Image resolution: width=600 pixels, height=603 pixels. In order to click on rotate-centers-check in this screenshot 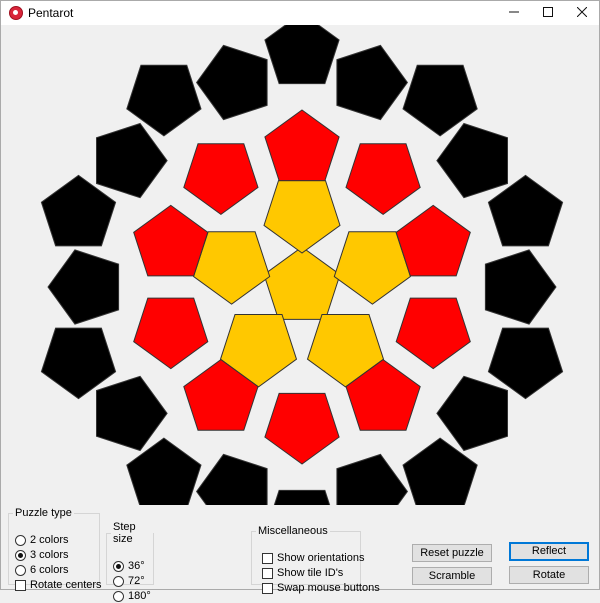, I will do `click(20, 585)`.